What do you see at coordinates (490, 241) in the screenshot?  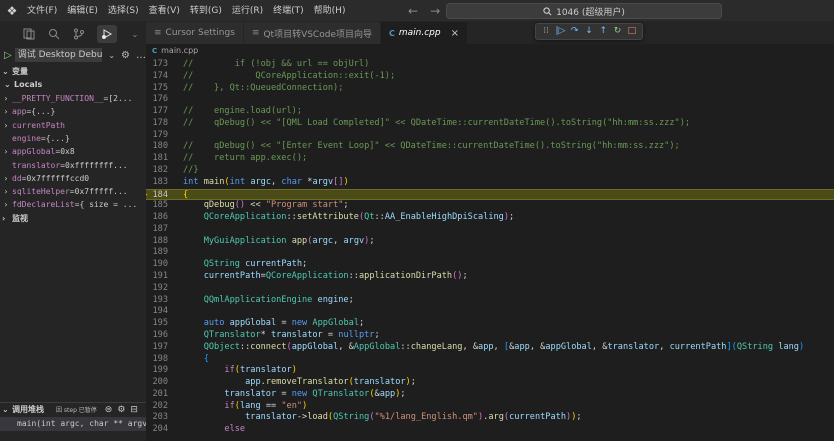 I see `code-line: 188 MyGuiApplication app(argc, argv);` at bounding box center [490, 241].